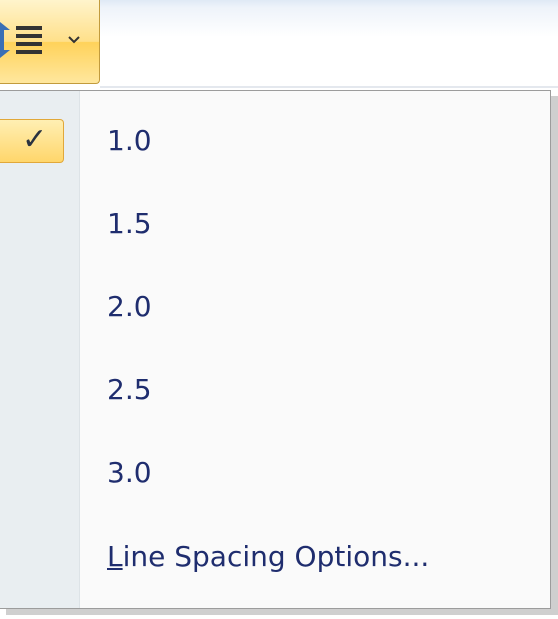 The width and height of the screenshot is (558, 619). Describe the element at coordinates (274, 141) in the screenshot. I see `menu-item-spacing-1-0: ✓ 1.0` at that location.